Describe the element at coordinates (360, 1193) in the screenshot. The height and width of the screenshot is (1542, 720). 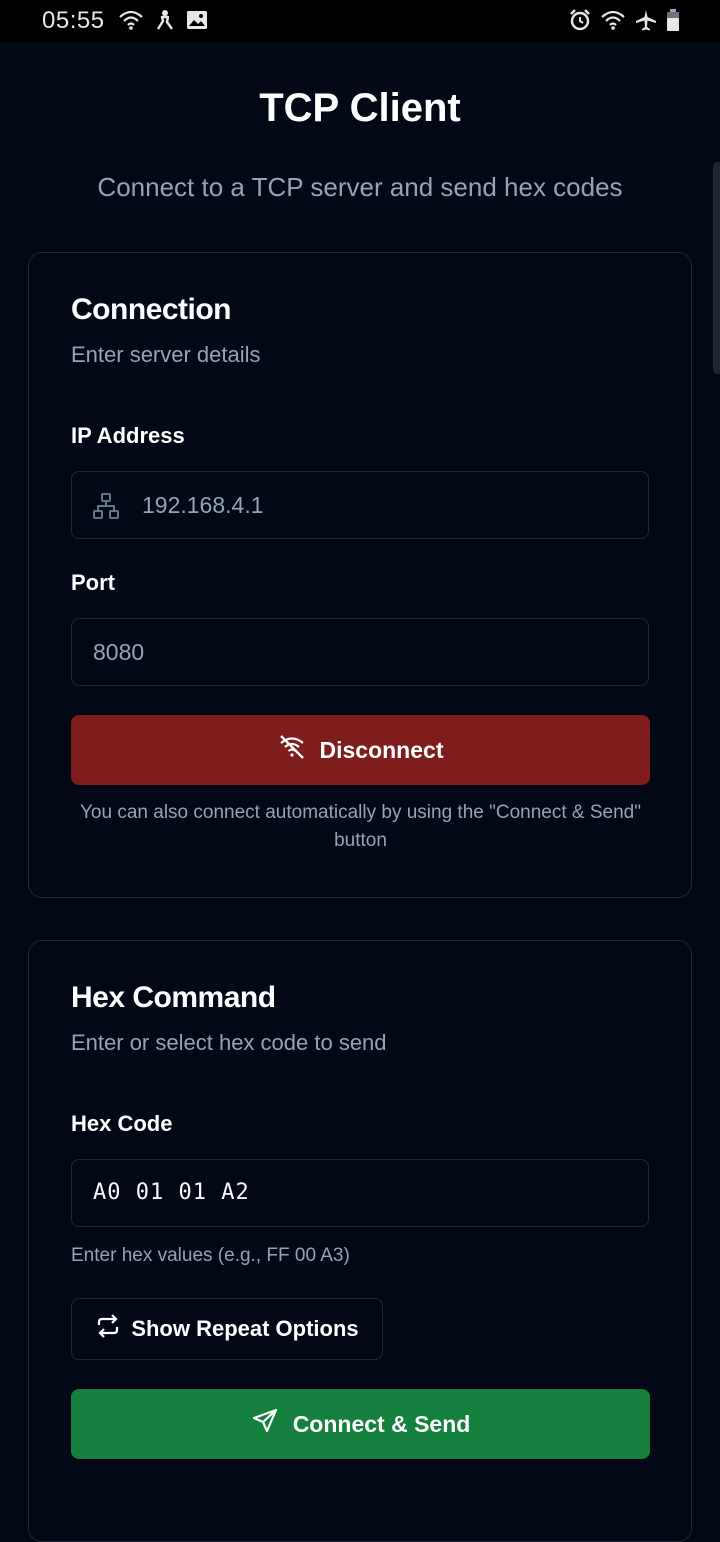
I see `hex-code-input: A0 01 01 A2` at that location.